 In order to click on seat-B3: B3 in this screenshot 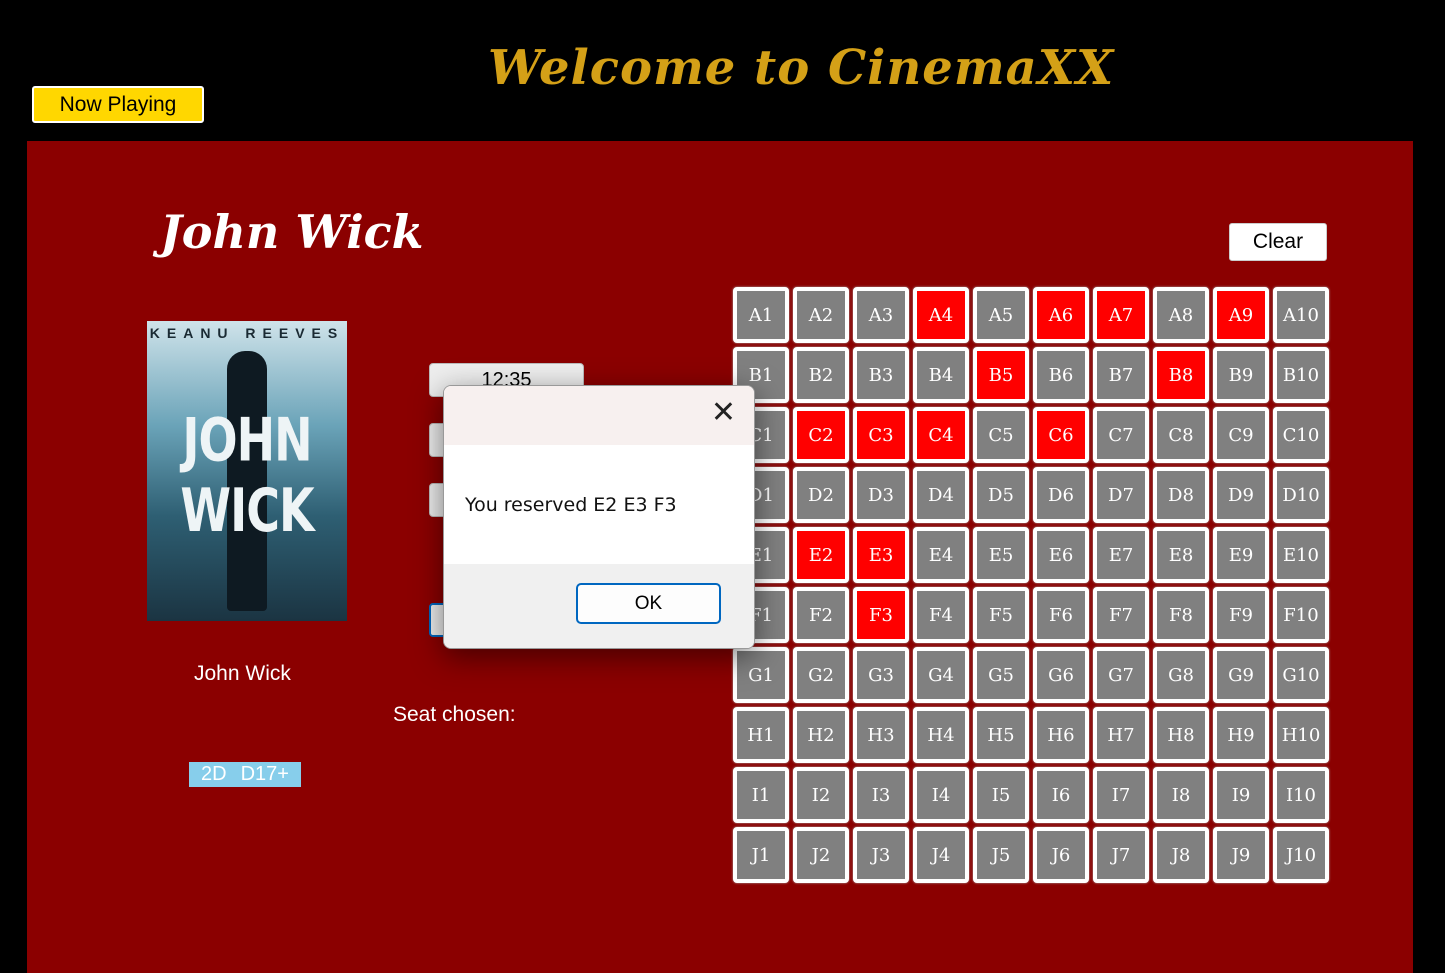, I will do `click(881, 375)`.